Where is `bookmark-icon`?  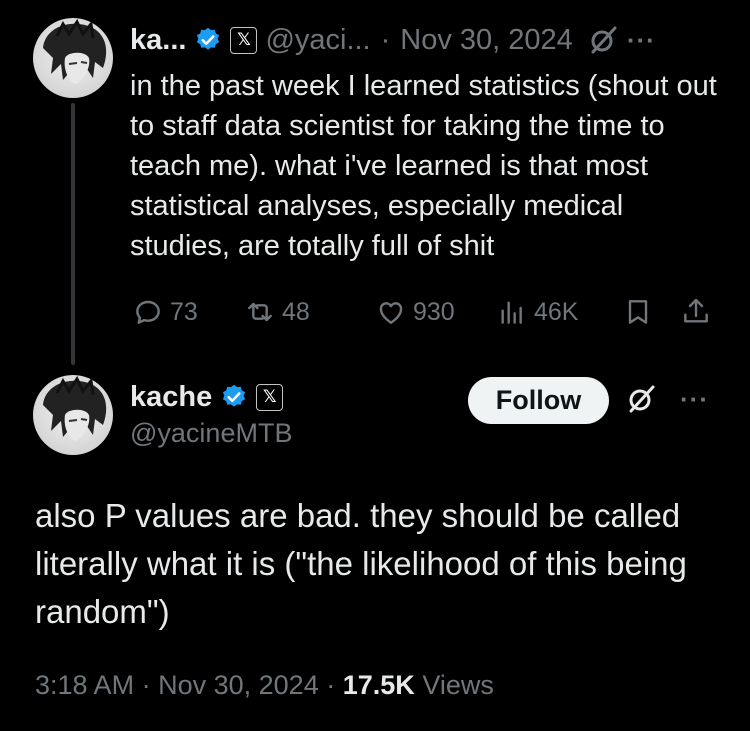
bookmark-icon is located at coordinates (638, 312).